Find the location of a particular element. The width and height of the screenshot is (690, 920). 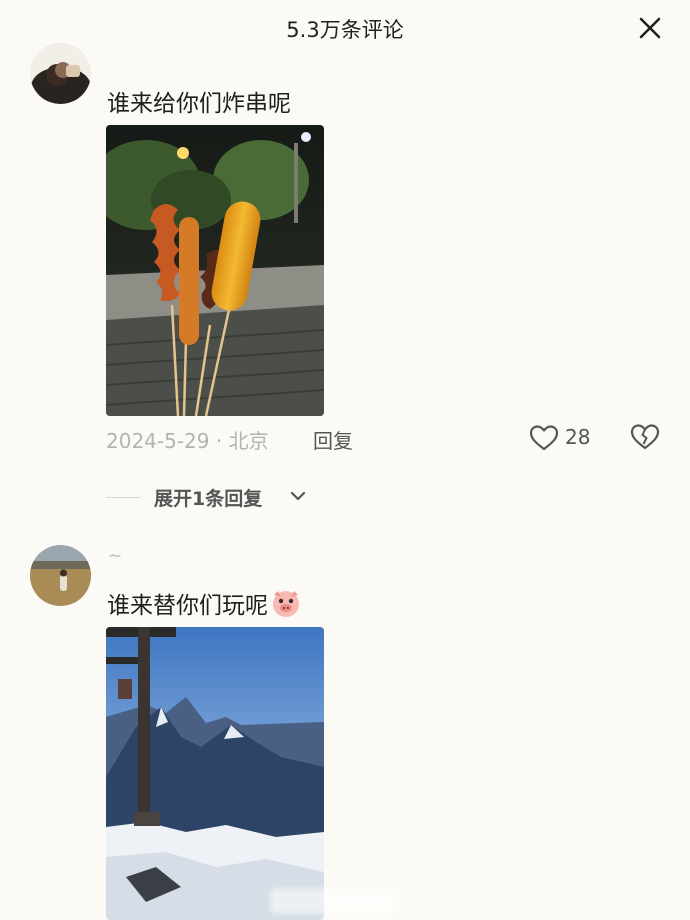

broken-heart-icon is located at coordinates (645, 437).